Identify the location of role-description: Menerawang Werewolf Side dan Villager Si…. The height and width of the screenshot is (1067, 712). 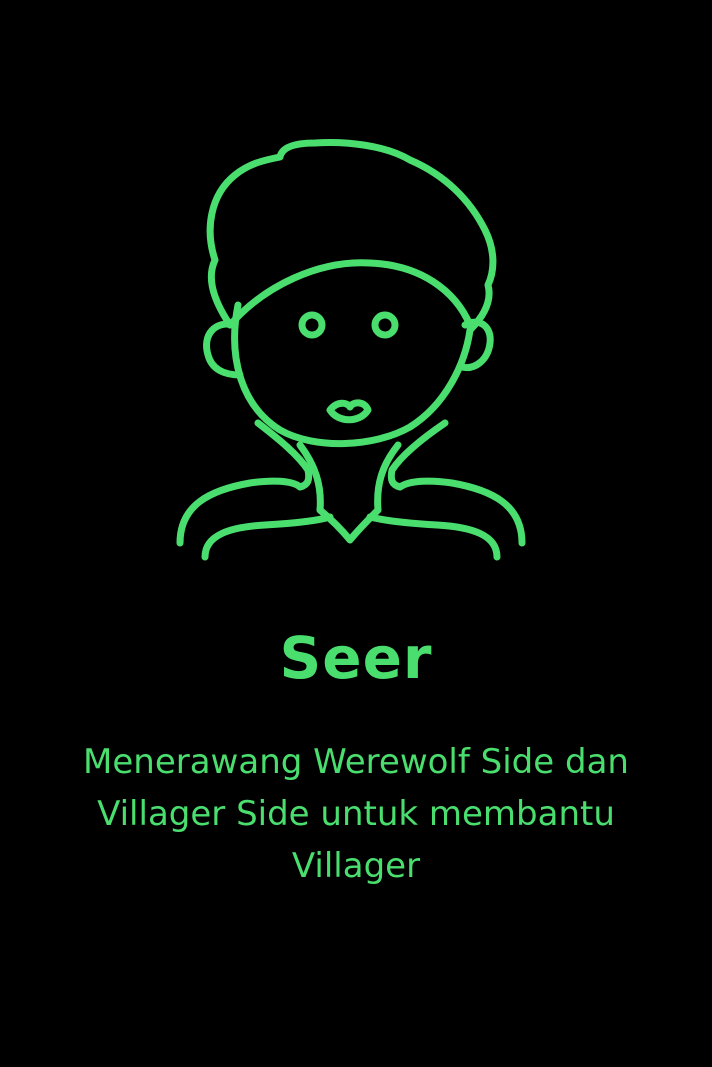
(356, 814).